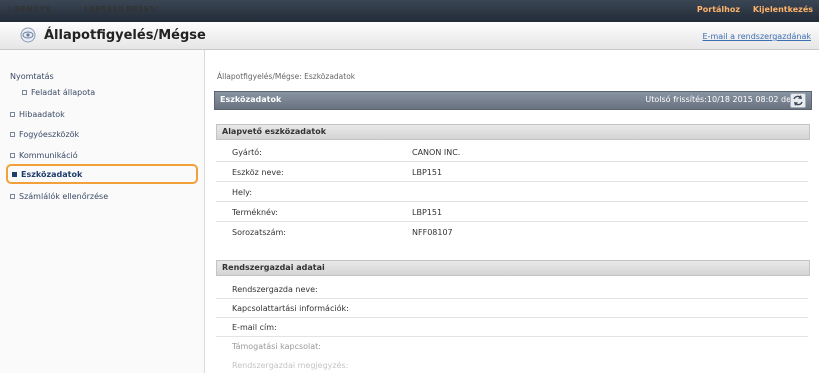 The width and height of the screenshot is (819, 373). Describe the element at coordinates (783, 9) in the screenshot. I see `logout-link: Kijelentkezés` at that location.